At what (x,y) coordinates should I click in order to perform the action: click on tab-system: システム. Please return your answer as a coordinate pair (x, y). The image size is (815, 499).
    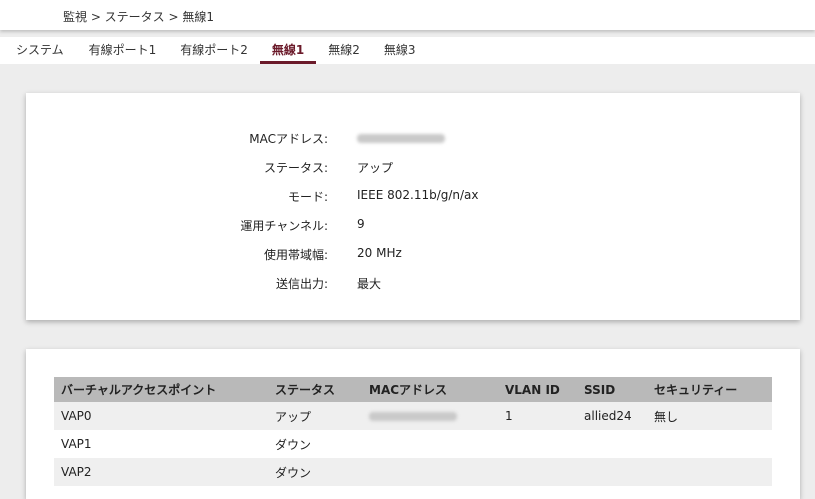
    Looking at the image, I should click on (38, 50).